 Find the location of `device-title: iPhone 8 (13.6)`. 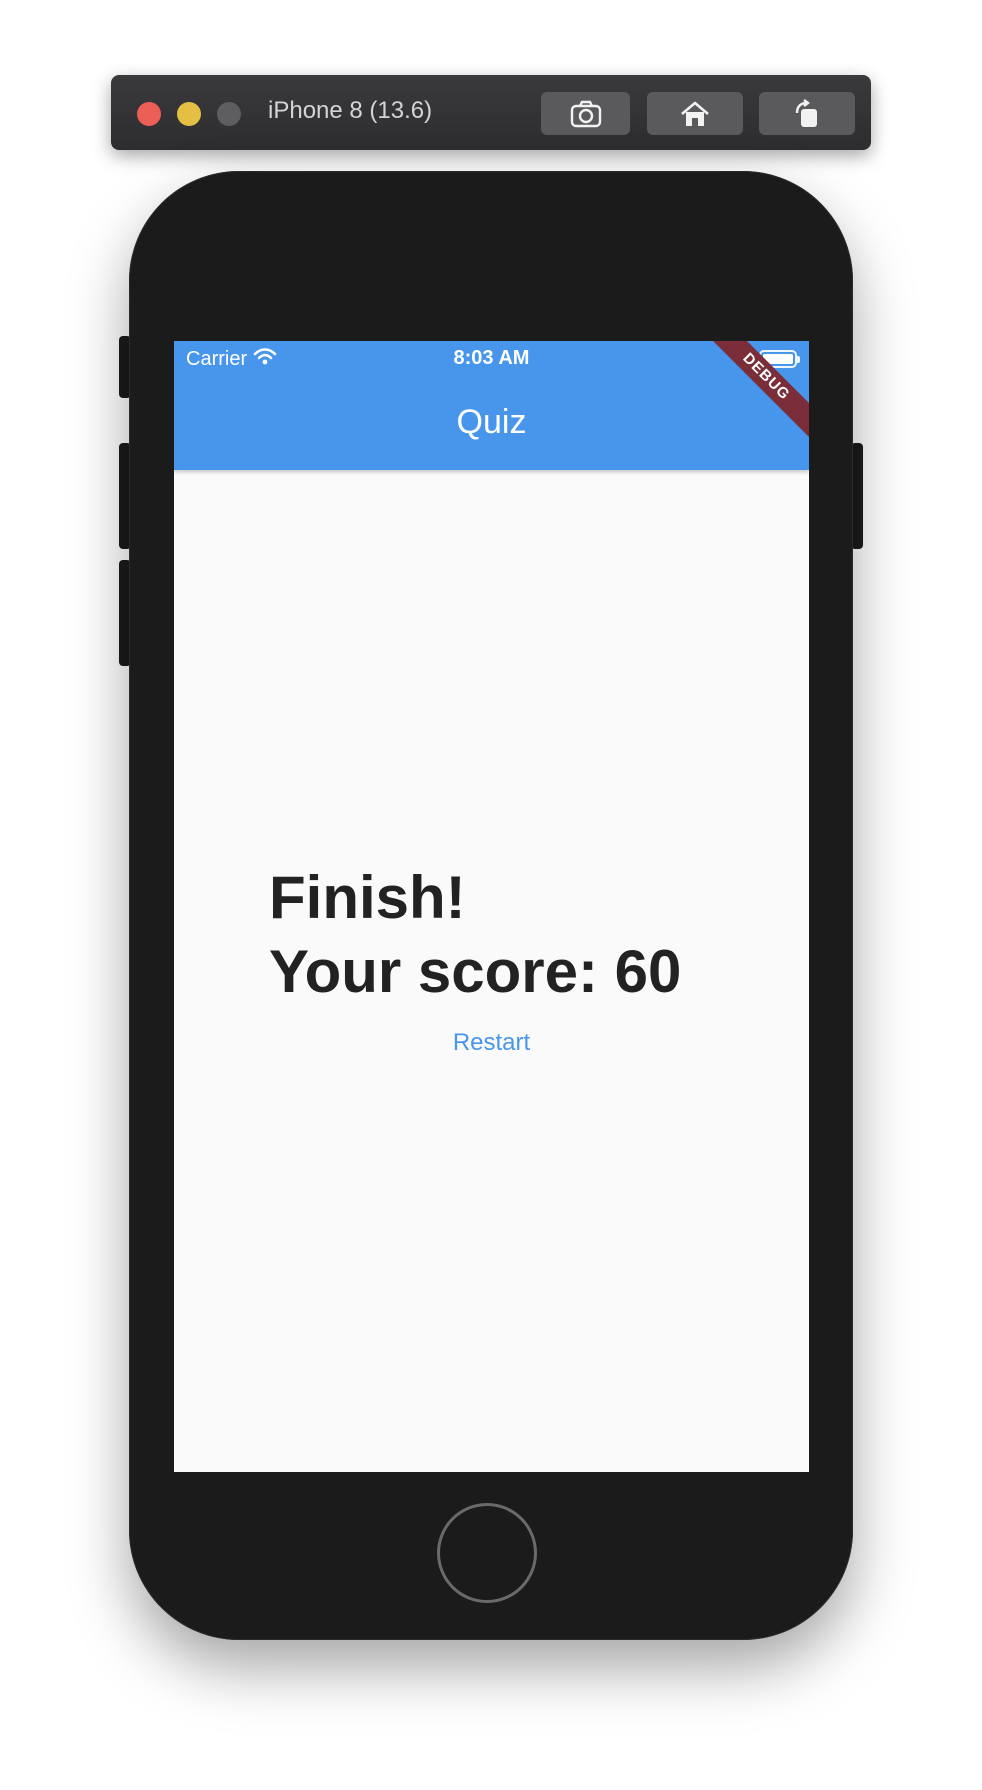

device-title: iPhone 8 (13.6) is located at coordinates (350, 110).